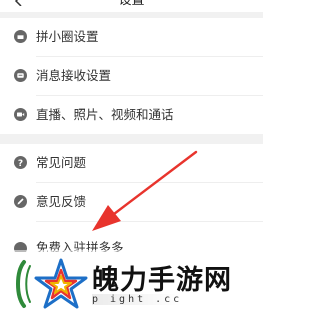  What do you see at coordinates (131, 37) in the screenshot?
I see `settings-item-pinxiaoquan: 拼小圈设置` at bounding box center [131, 37].